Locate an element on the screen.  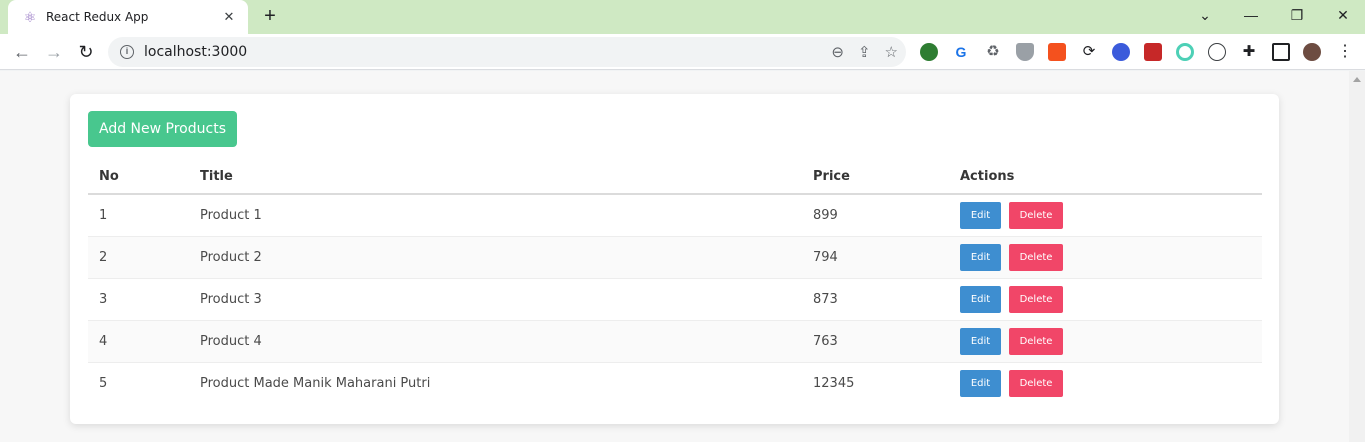
table-header-row: No Title Price Actions is located at coordinates (675, 175).